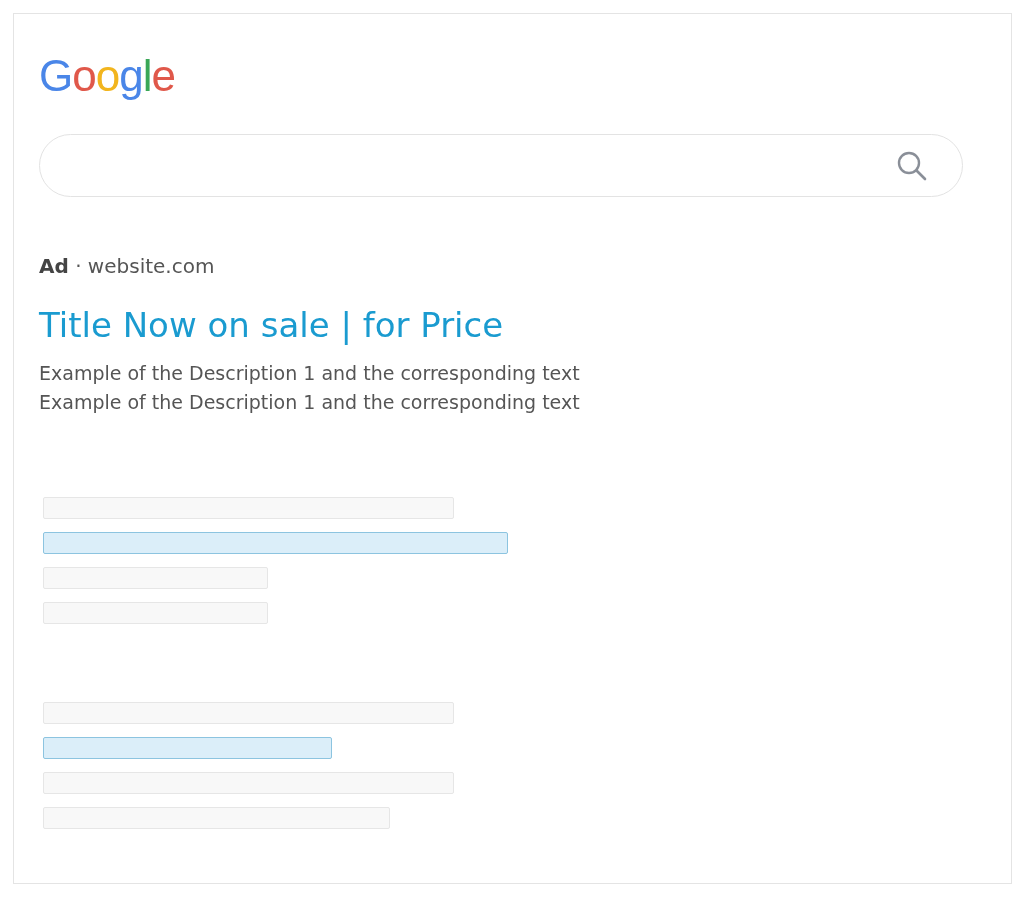 The image size is (1024, 899). Describe the element at coordinates (912, 165) in the screenshot. I see `search-icon` at that location.